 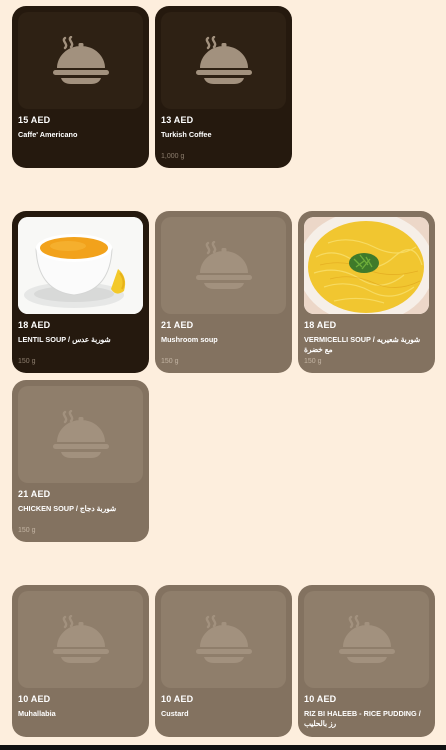 What do you see at coordinates (177, 120) in the screenshot?
I see `item-price: 13 AED` at bounding box center [177, 120].